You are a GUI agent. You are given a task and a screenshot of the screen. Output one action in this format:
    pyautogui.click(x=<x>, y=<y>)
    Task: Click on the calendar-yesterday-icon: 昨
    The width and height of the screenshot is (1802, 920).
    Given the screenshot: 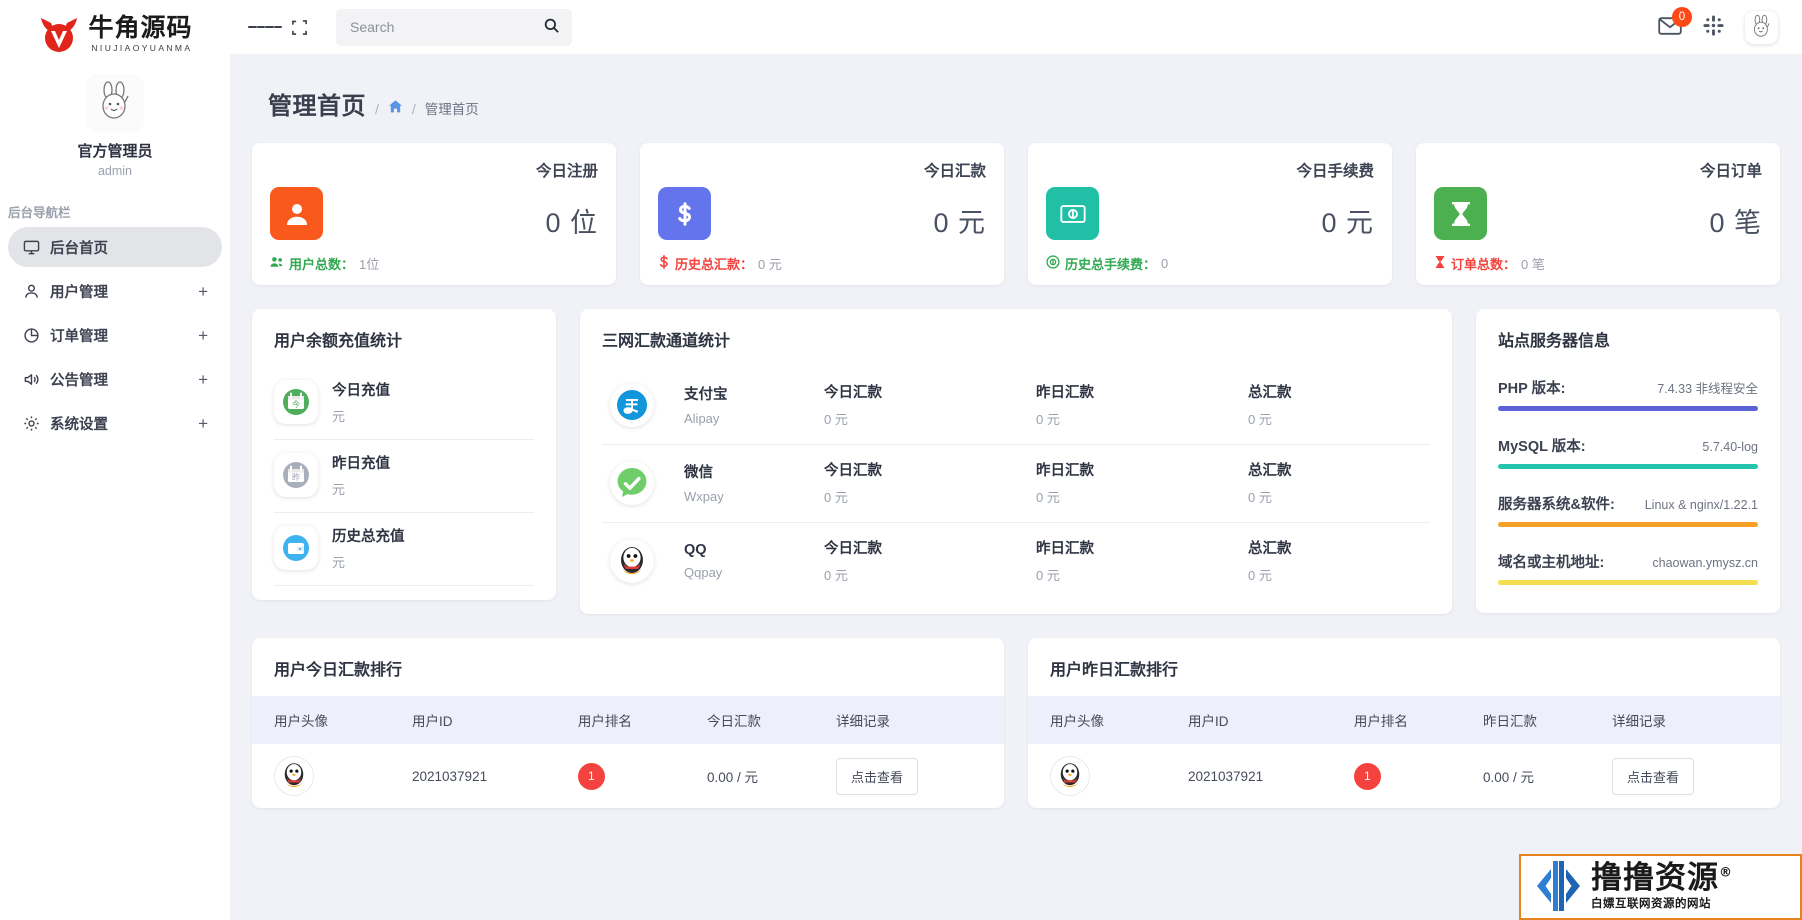 What is the action you would take?
    pyautogui.click(x=296, y=475)
    